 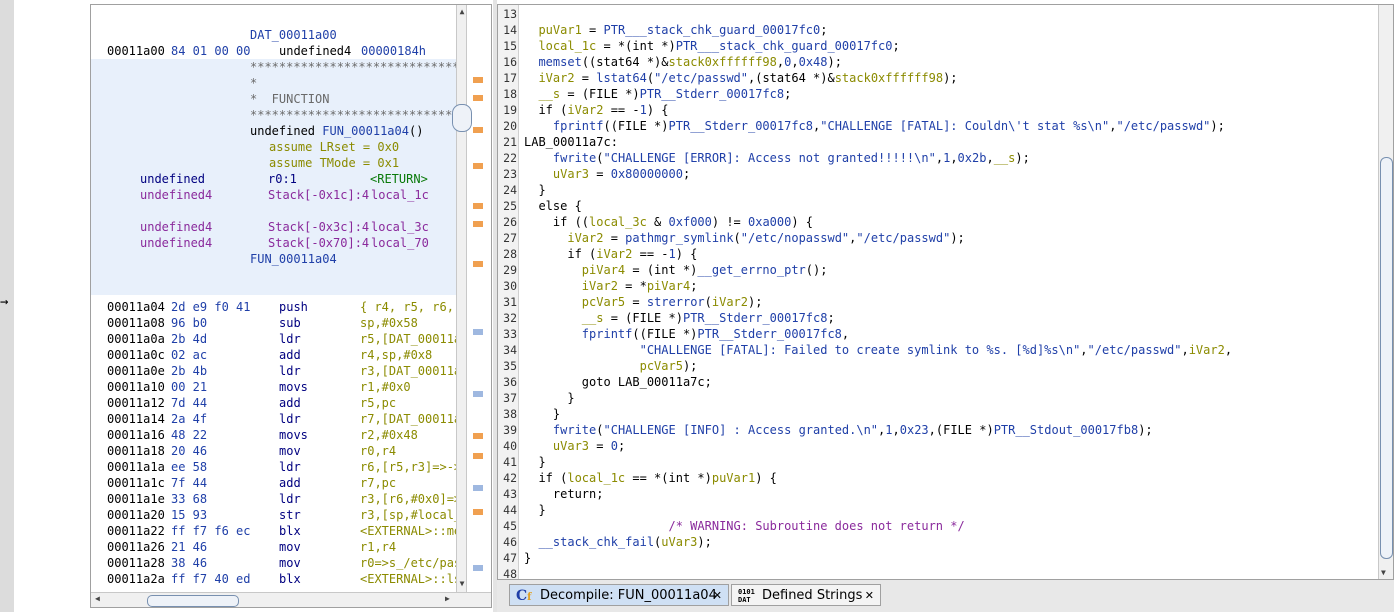 What do you see at coordinates (618, 382) in the screenshot?
I see `code-line: goto LAB_00011a7c;` at bounding box center [618, 382].